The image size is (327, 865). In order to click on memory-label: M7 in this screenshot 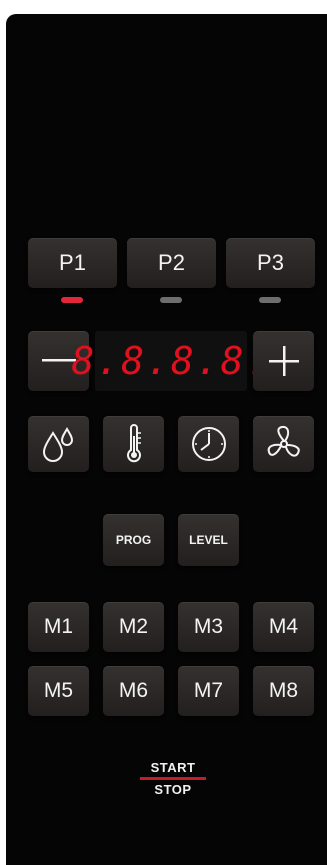, I will do `click(208, 690)`.